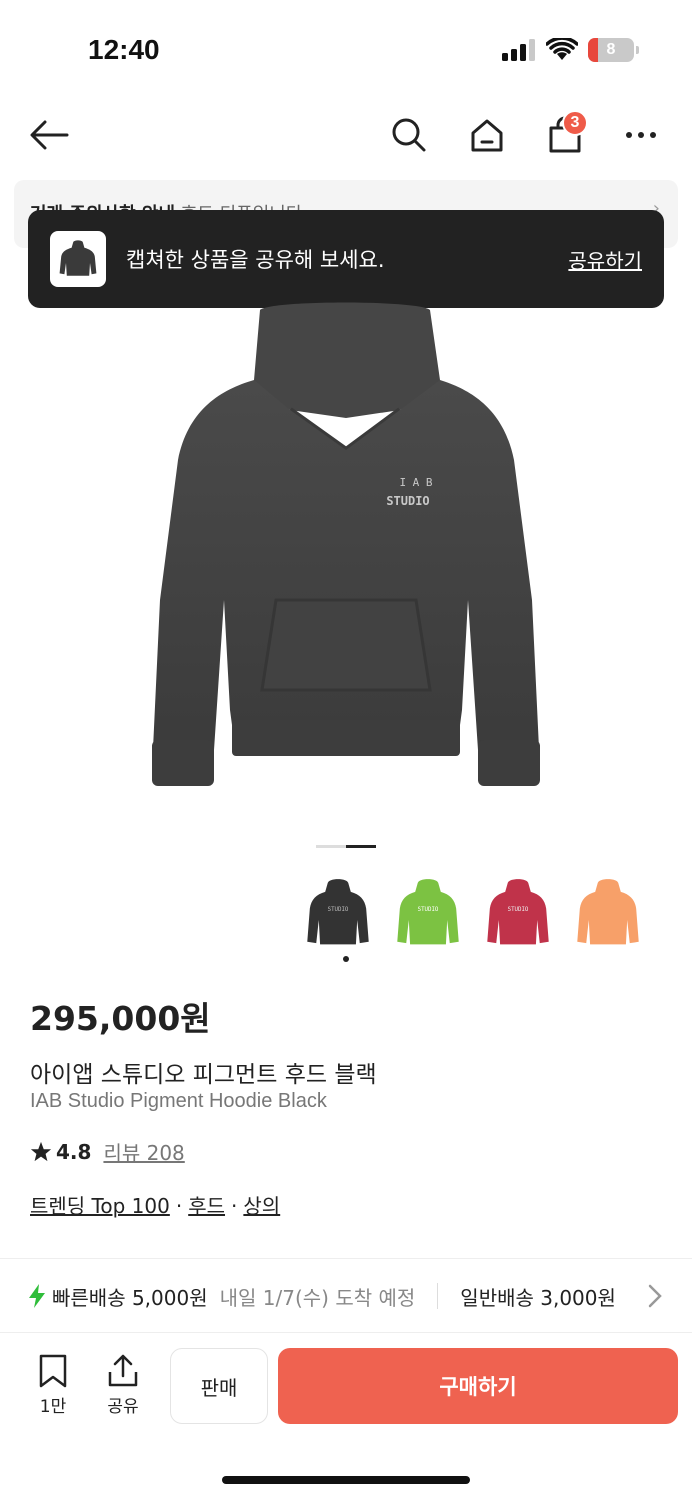 The height and width of the screenshot is (1500, 692). I want to click on carousel-bar-active, so click(361, 846).